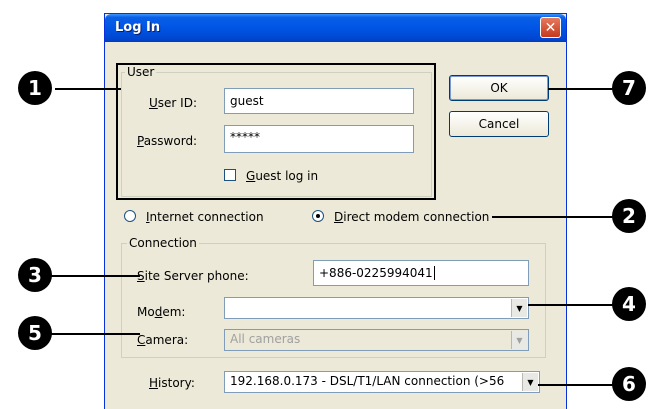 The height and width of the screenshot is (409, 663). What do you see at coordinates (319, 139) in the screenshot?
I see `password-input: *****` at bounding box center [319, 139].